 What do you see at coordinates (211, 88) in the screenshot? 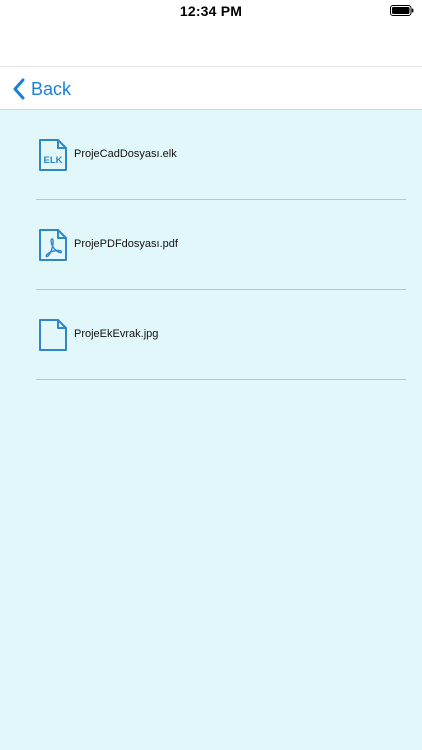
I see `navigation-bar: Back` at bounding box center [211, 88].